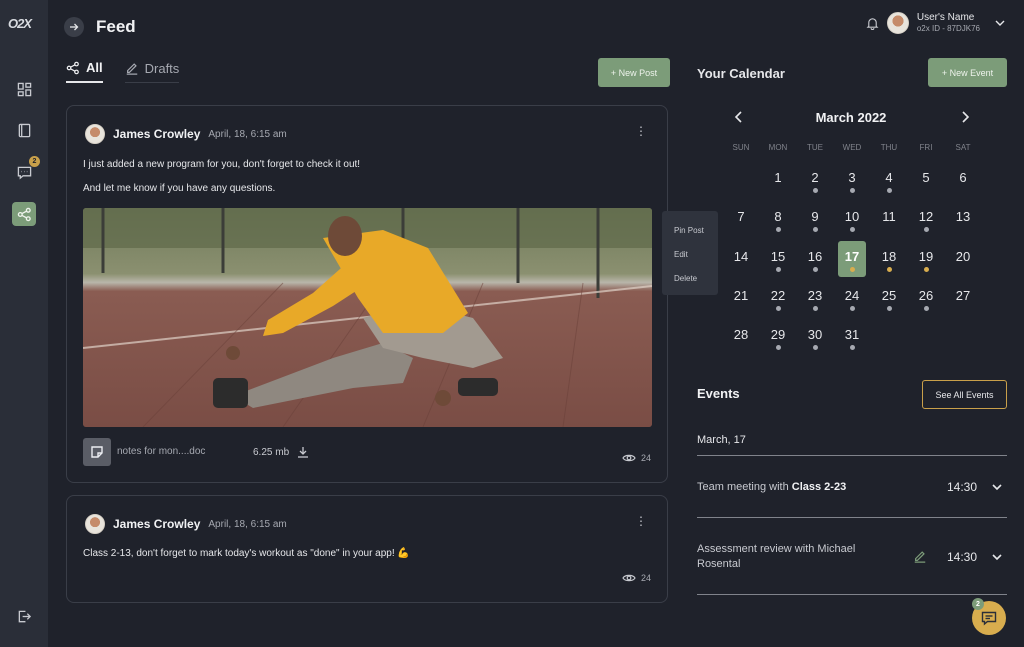  What do you see at coordinates (24, 89) in the screenshot?
I see `dashboard-nav-button` at bounding box center [24, 89].